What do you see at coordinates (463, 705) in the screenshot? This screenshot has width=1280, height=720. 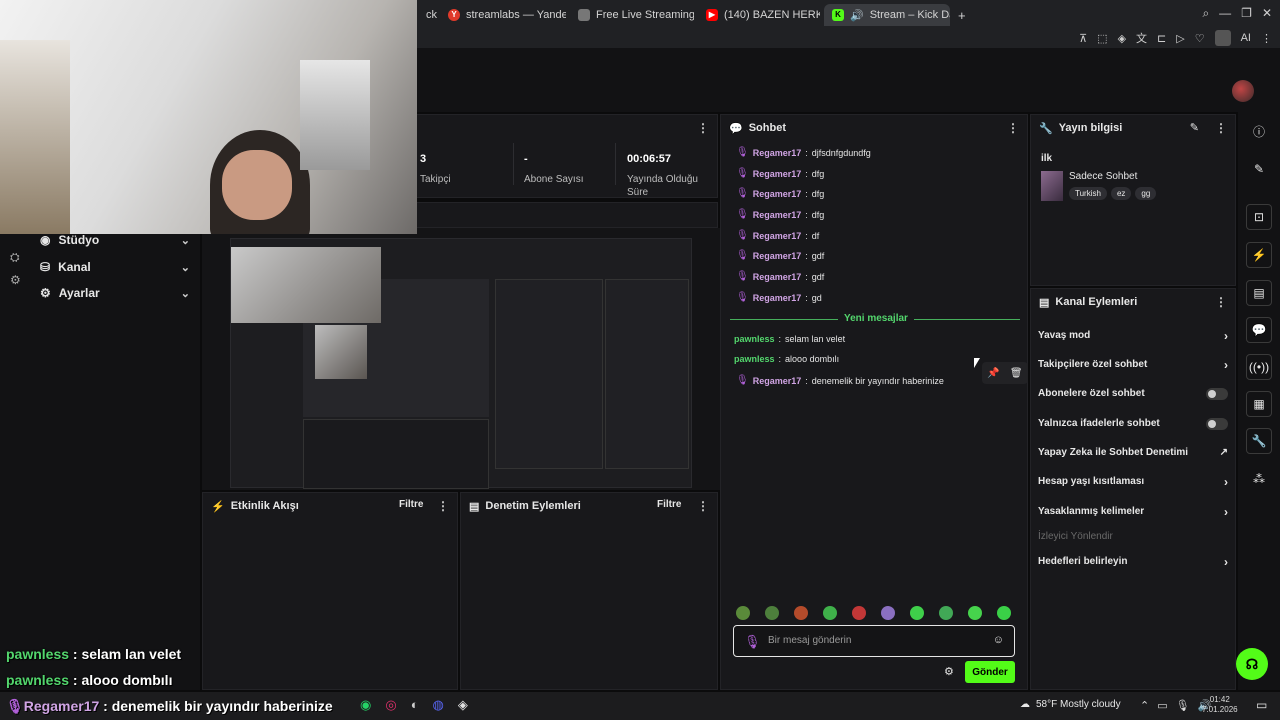 I see `browser-icon: ◈` at bounding box center [463, 705].